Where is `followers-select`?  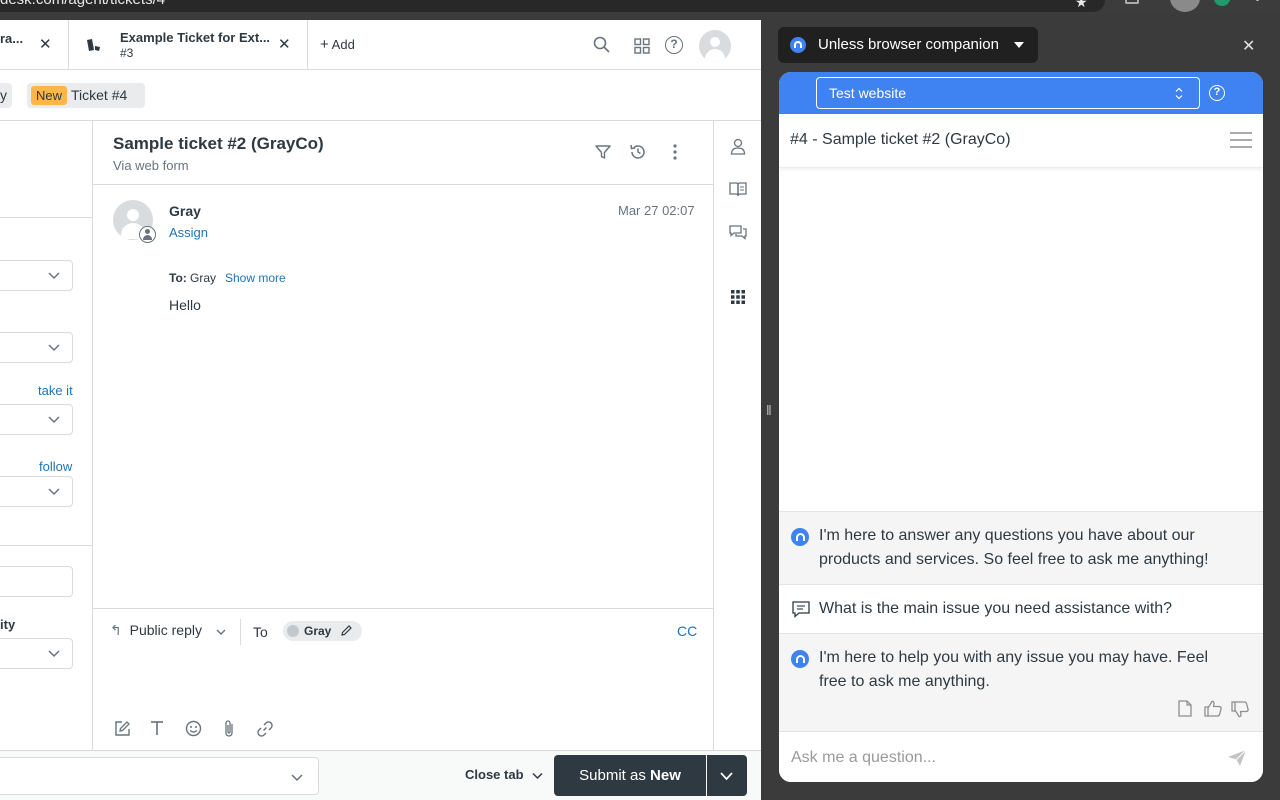
followers-select is located at coordinates (36, 491).